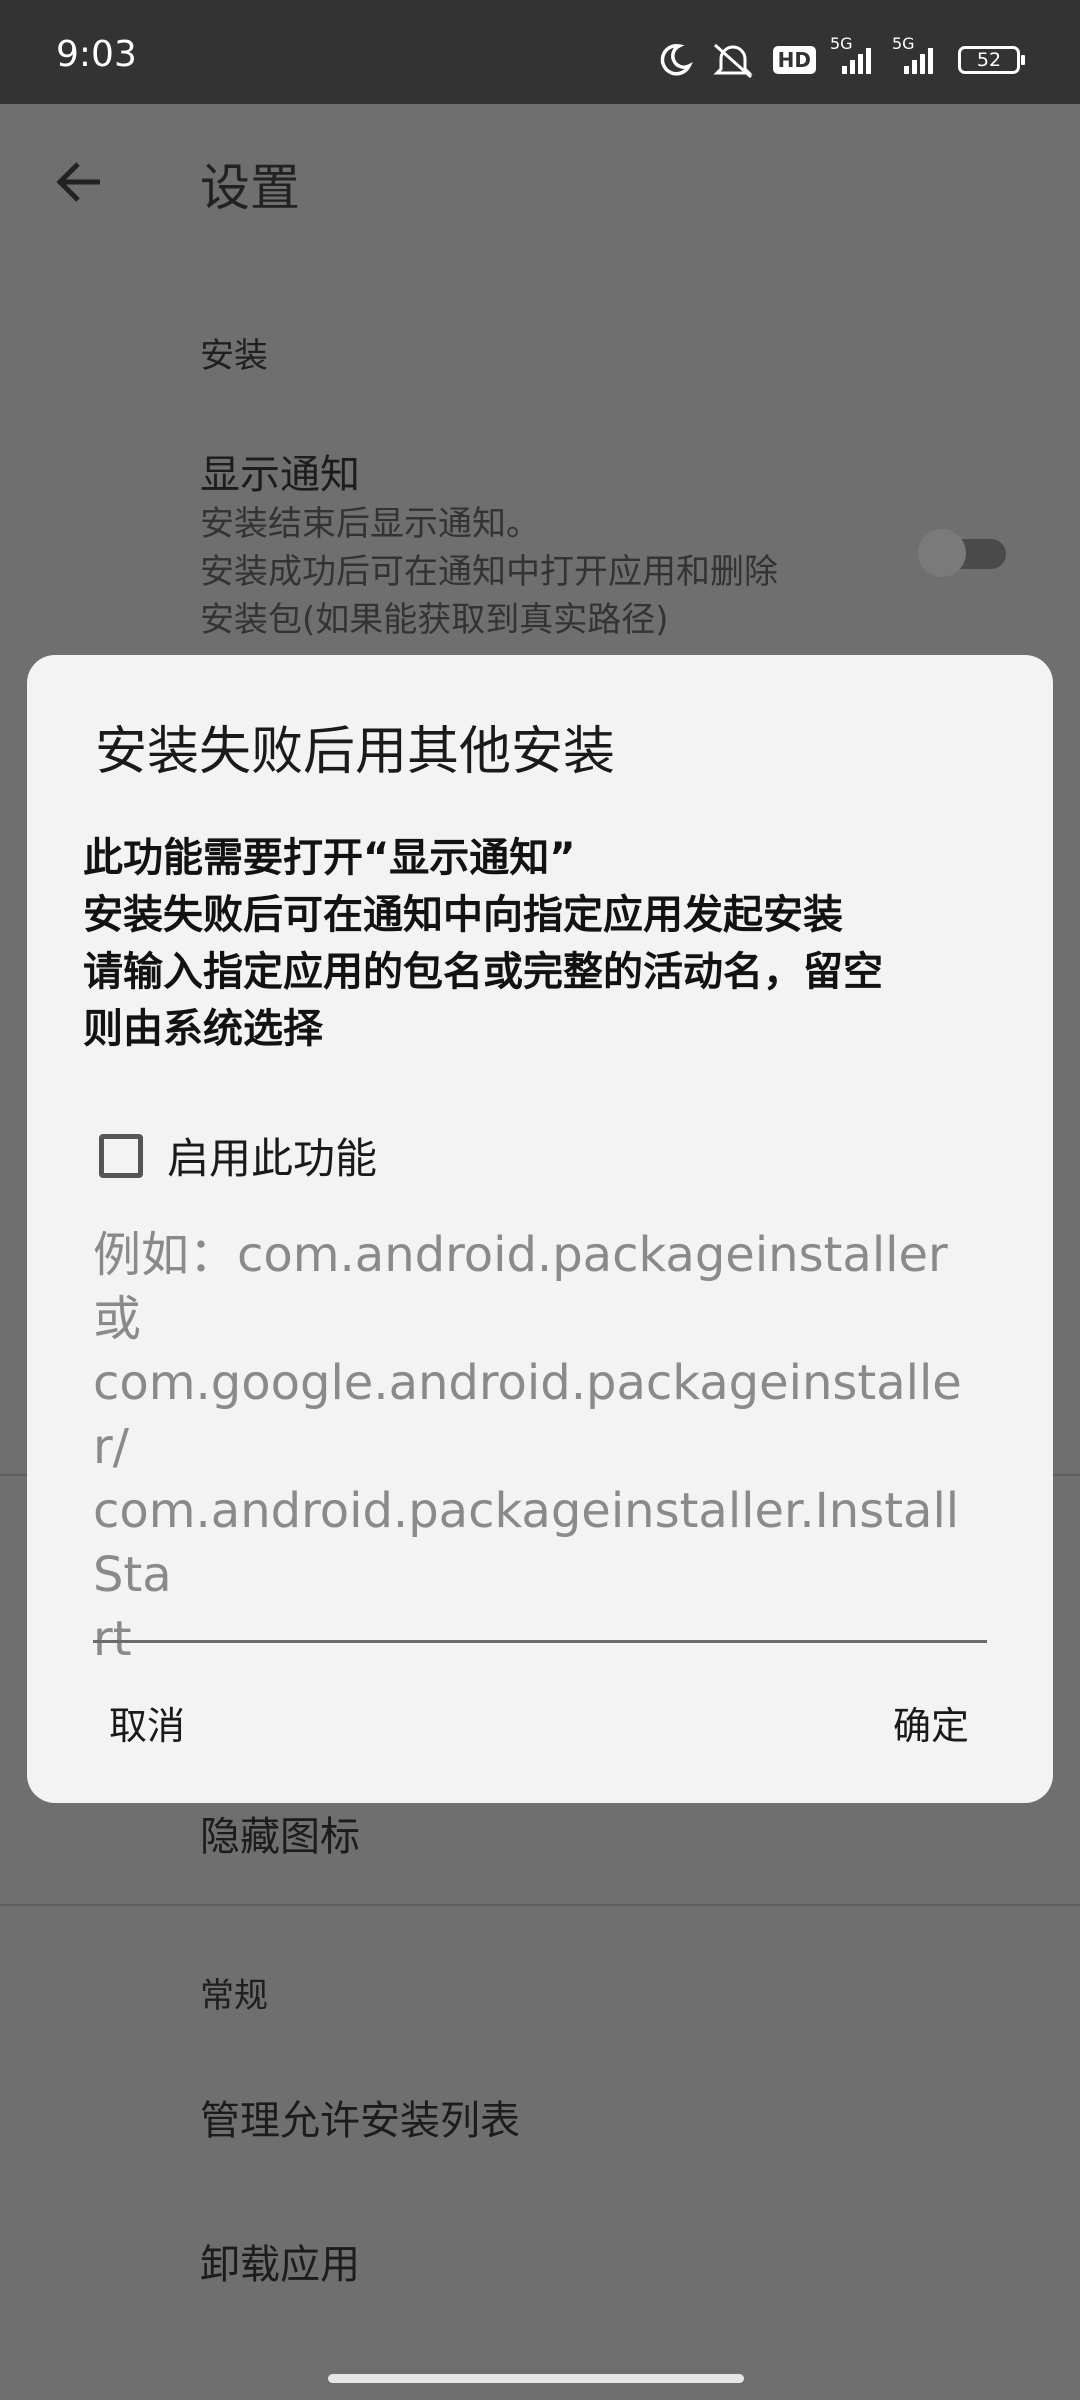 This screenshot has height=2400, width=1080. I want to click on gesture-nav-bar, so click(536, 2378).